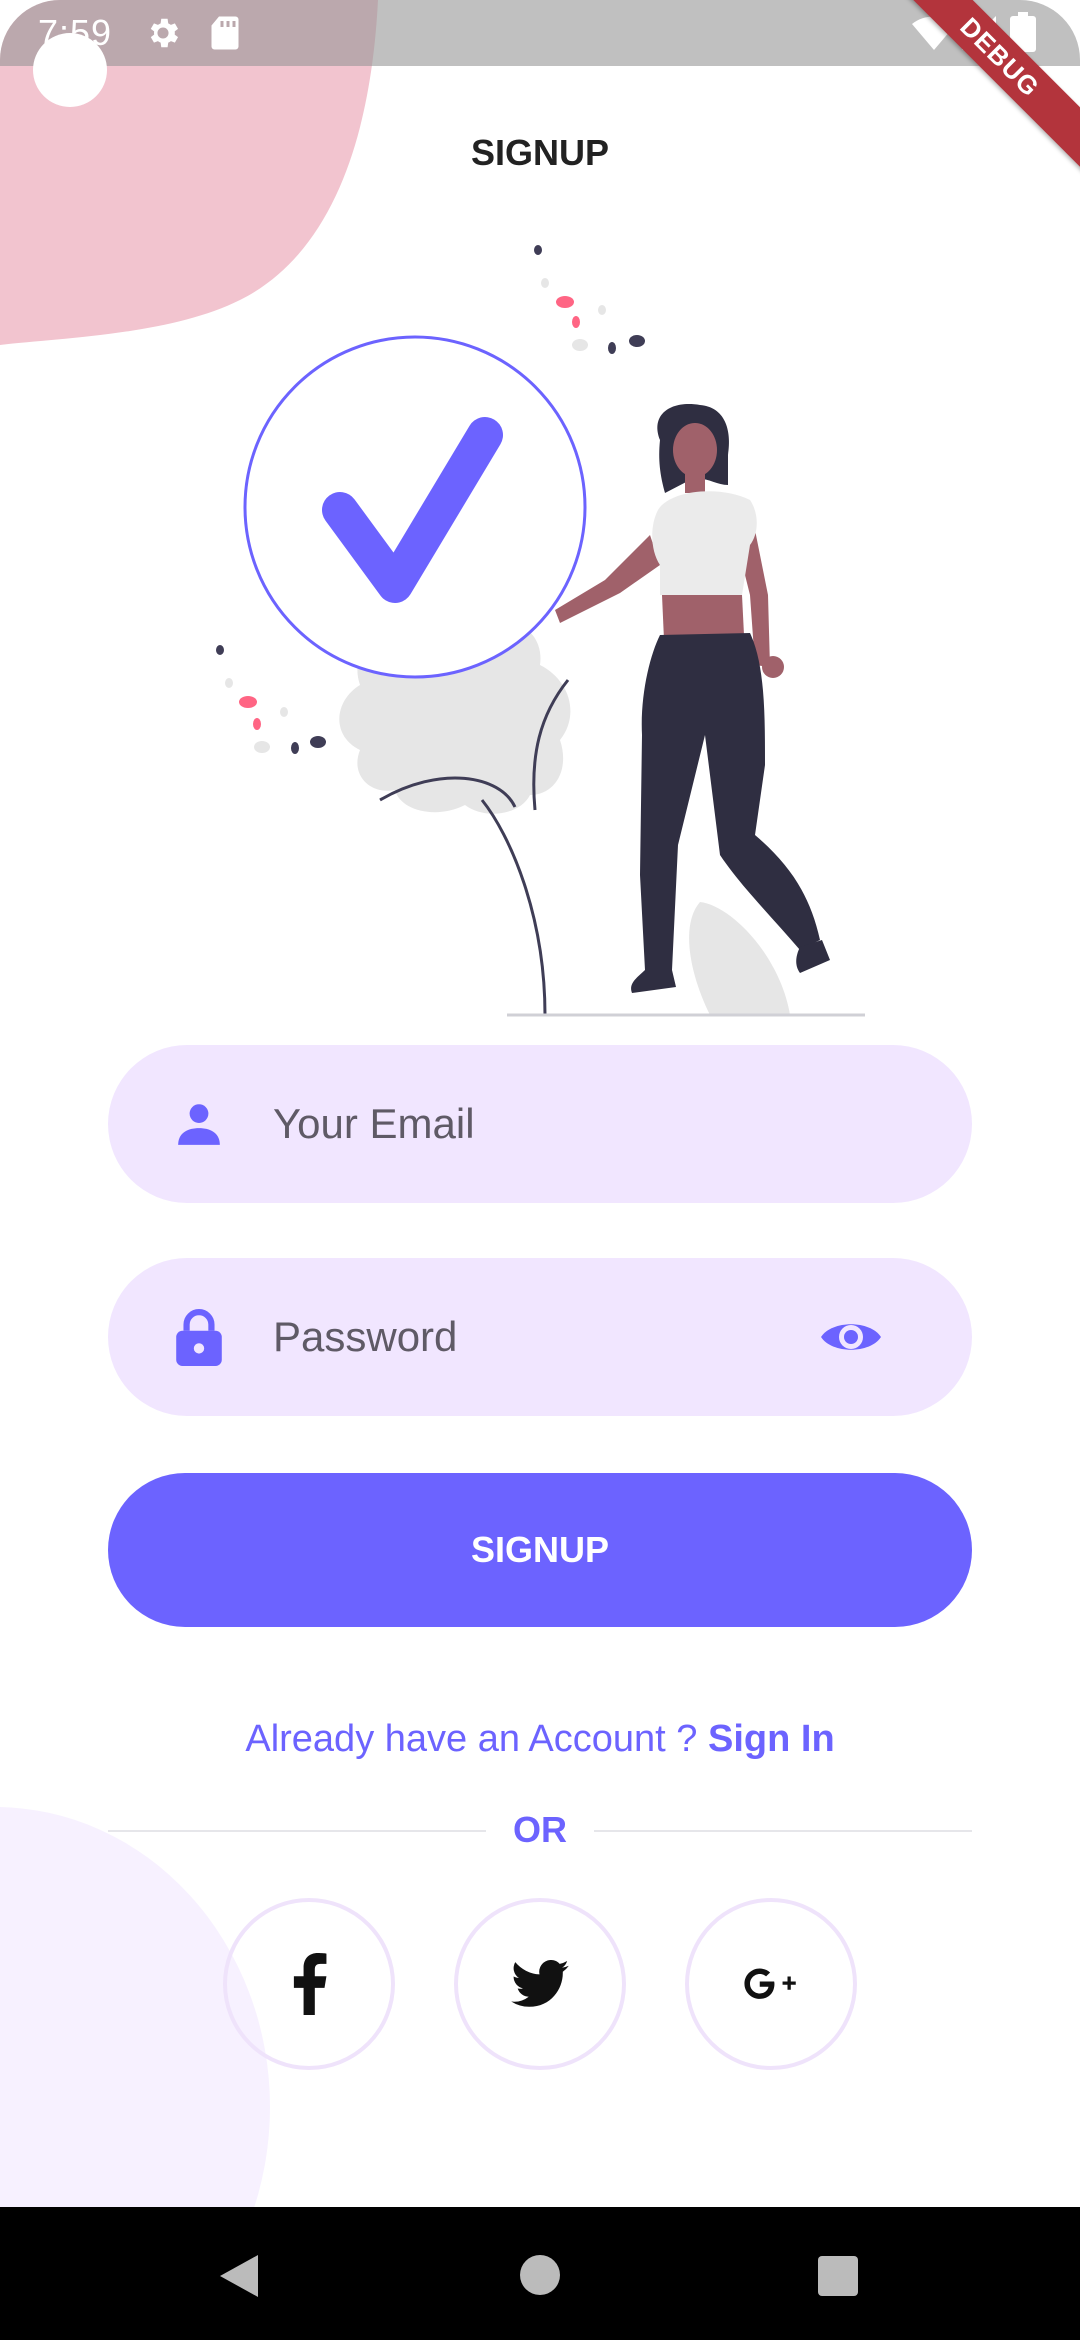 The height and width of the screenshot is (2340, 1080). I want to click on facebook-button, so click(309, 1984).